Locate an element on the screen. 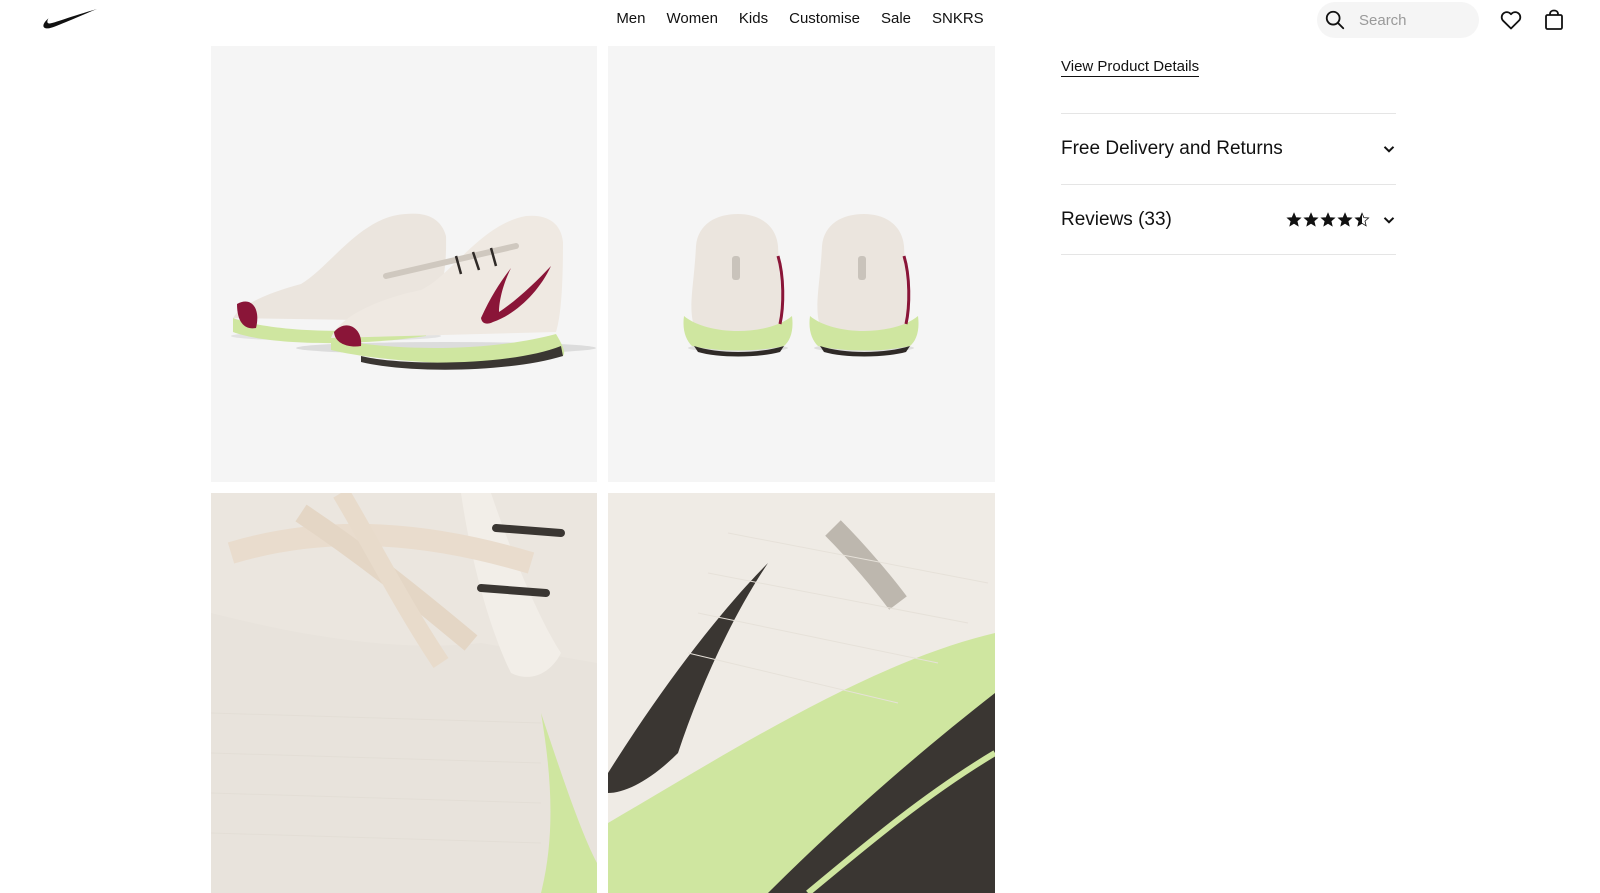 Image resolution: width=1600 pixels, height=893 pixels. site-header: Men Women Kids Customise Sale SNKRS is located at coordinates (800, 20).